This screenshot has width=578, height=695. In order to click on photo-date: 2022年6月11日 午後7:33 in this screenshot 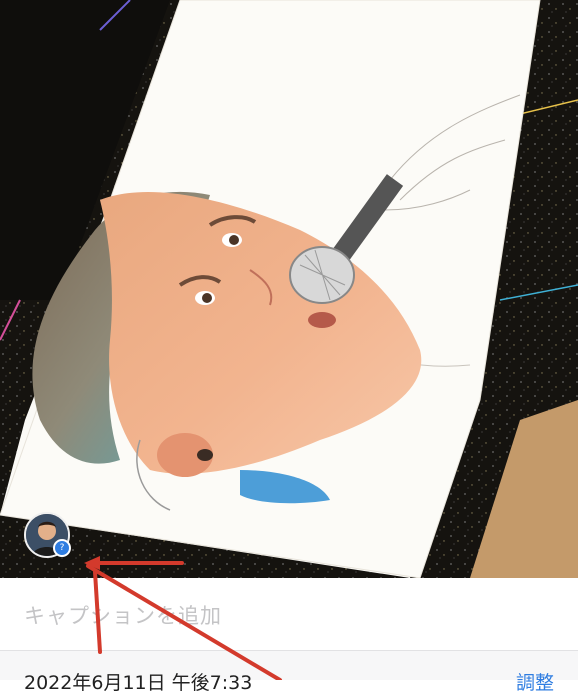, I will do `click(138, 683)`.